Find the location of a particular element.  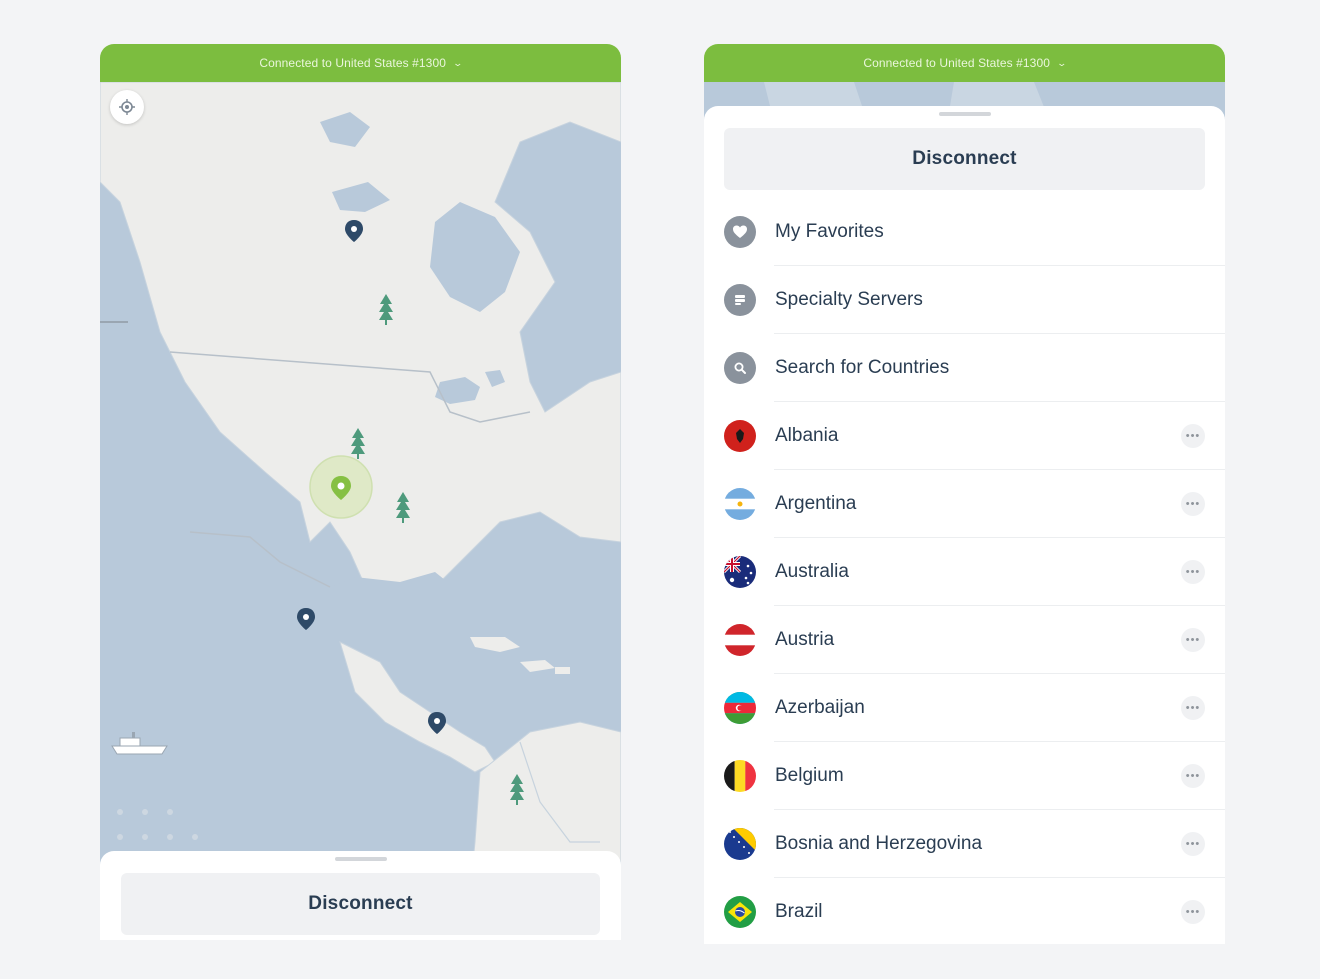

flag-austria-icon is located at coordinates (740, 640).